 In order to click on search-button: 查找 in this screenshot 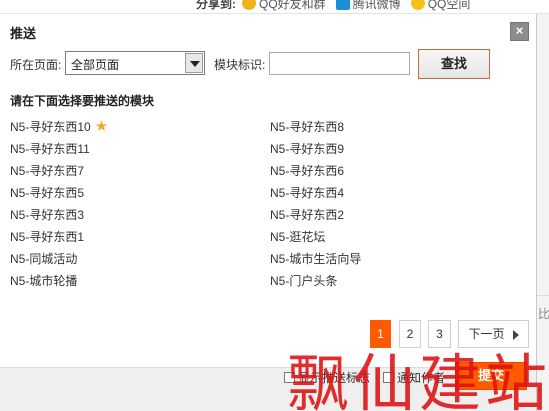, I will do `click(454, 64)`.